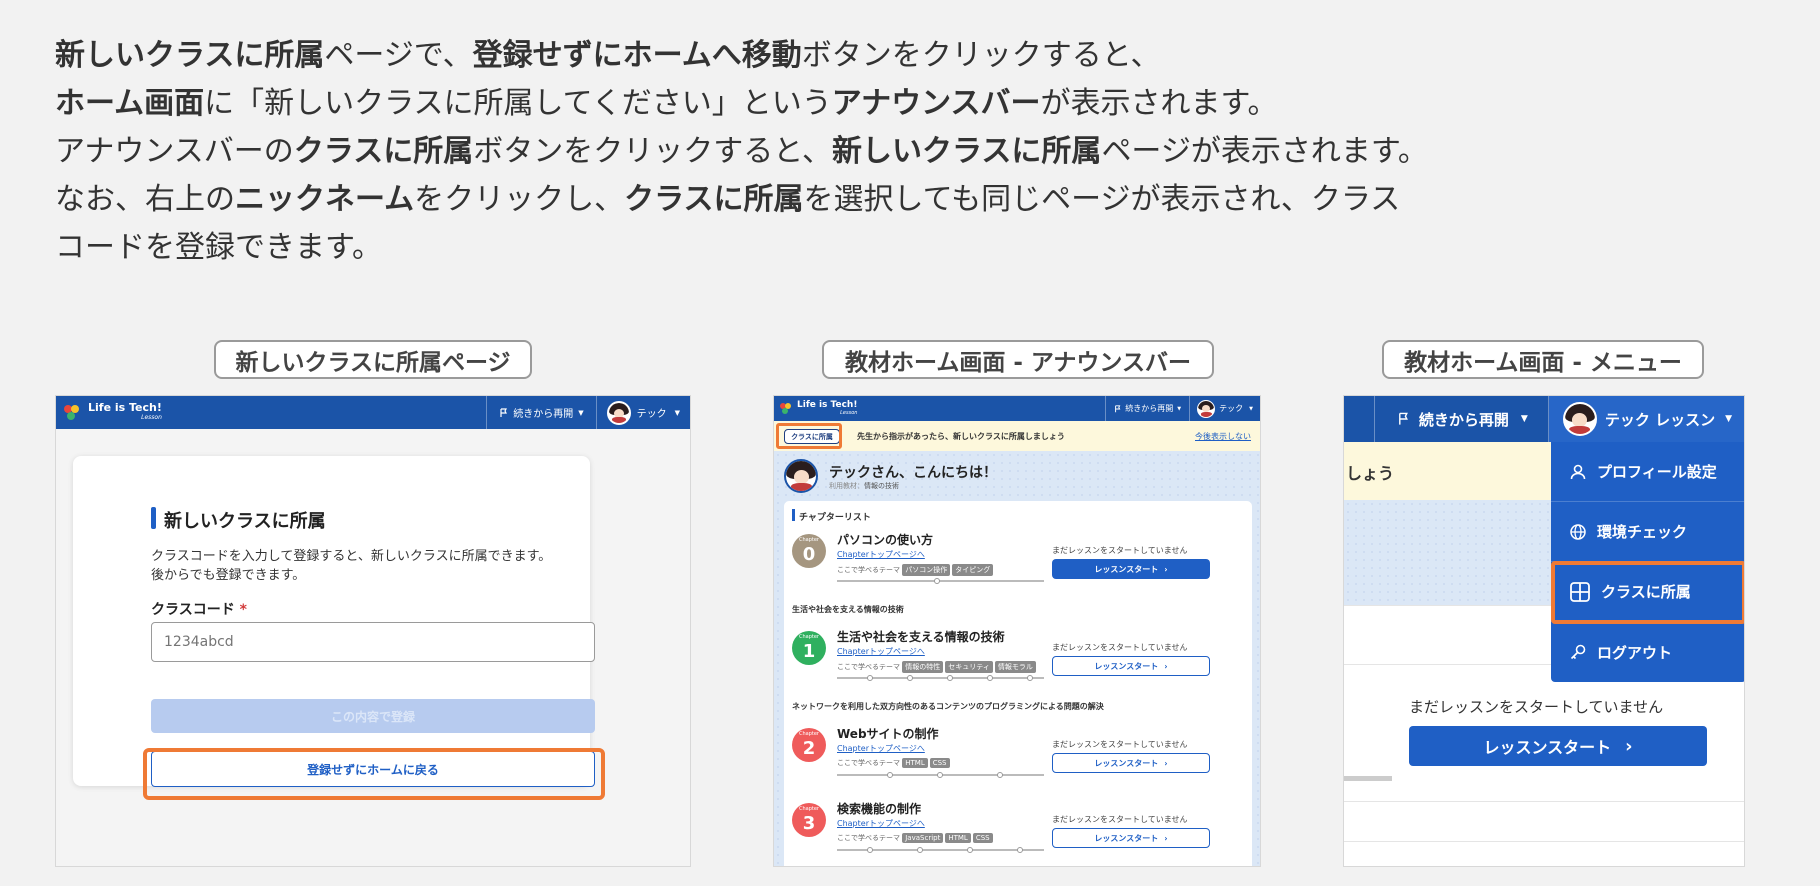 The width and height of the screenshot is (1820, 886). Describe the element at coordinates (218, 247) in the screenshot. I see `intro-line-5: コードを登録できます。` at that location.